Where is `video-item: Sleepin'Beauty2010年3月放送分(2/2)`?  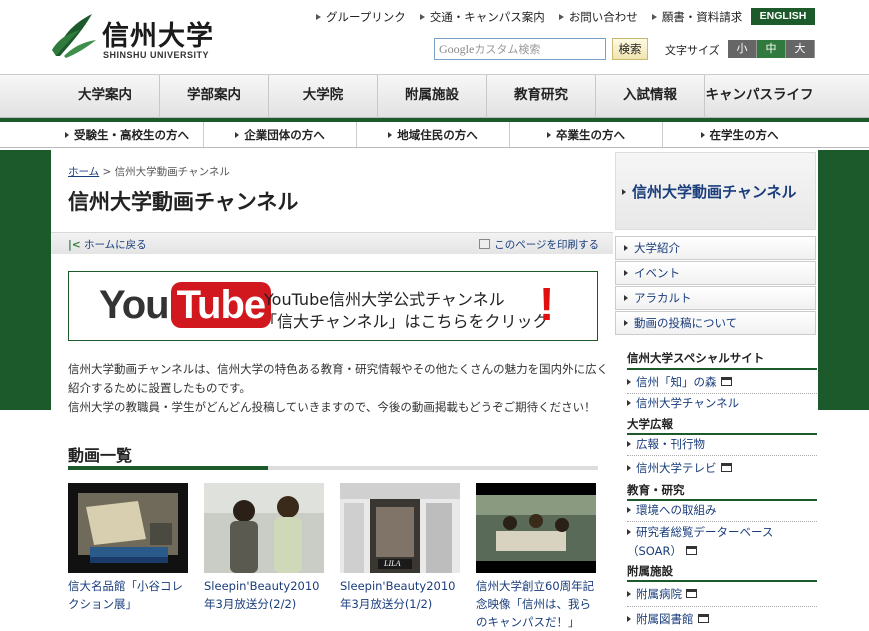
video-item: Sleepin'Beauty2010年3月放送分(2/2) is located at coordinates (264, 548).